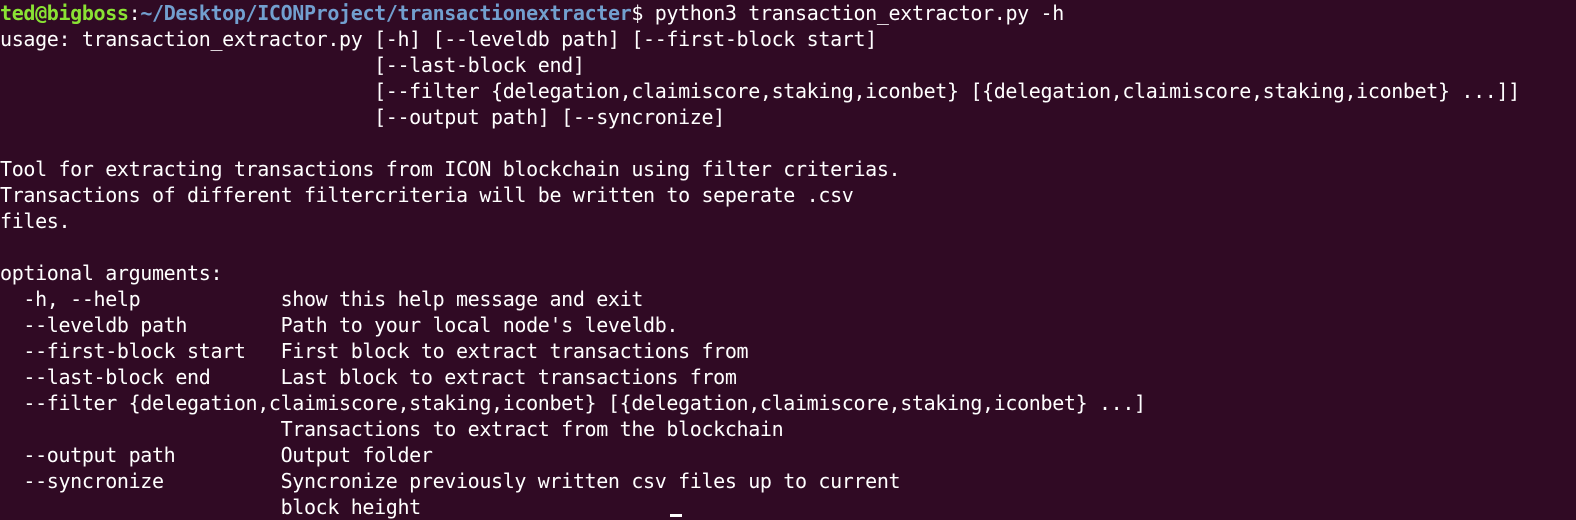  What do you see at coordinates (362, 117) in the screenshot?
I see `output-line: [--output path] [--syncronize]` at bounding box center [362, 117].